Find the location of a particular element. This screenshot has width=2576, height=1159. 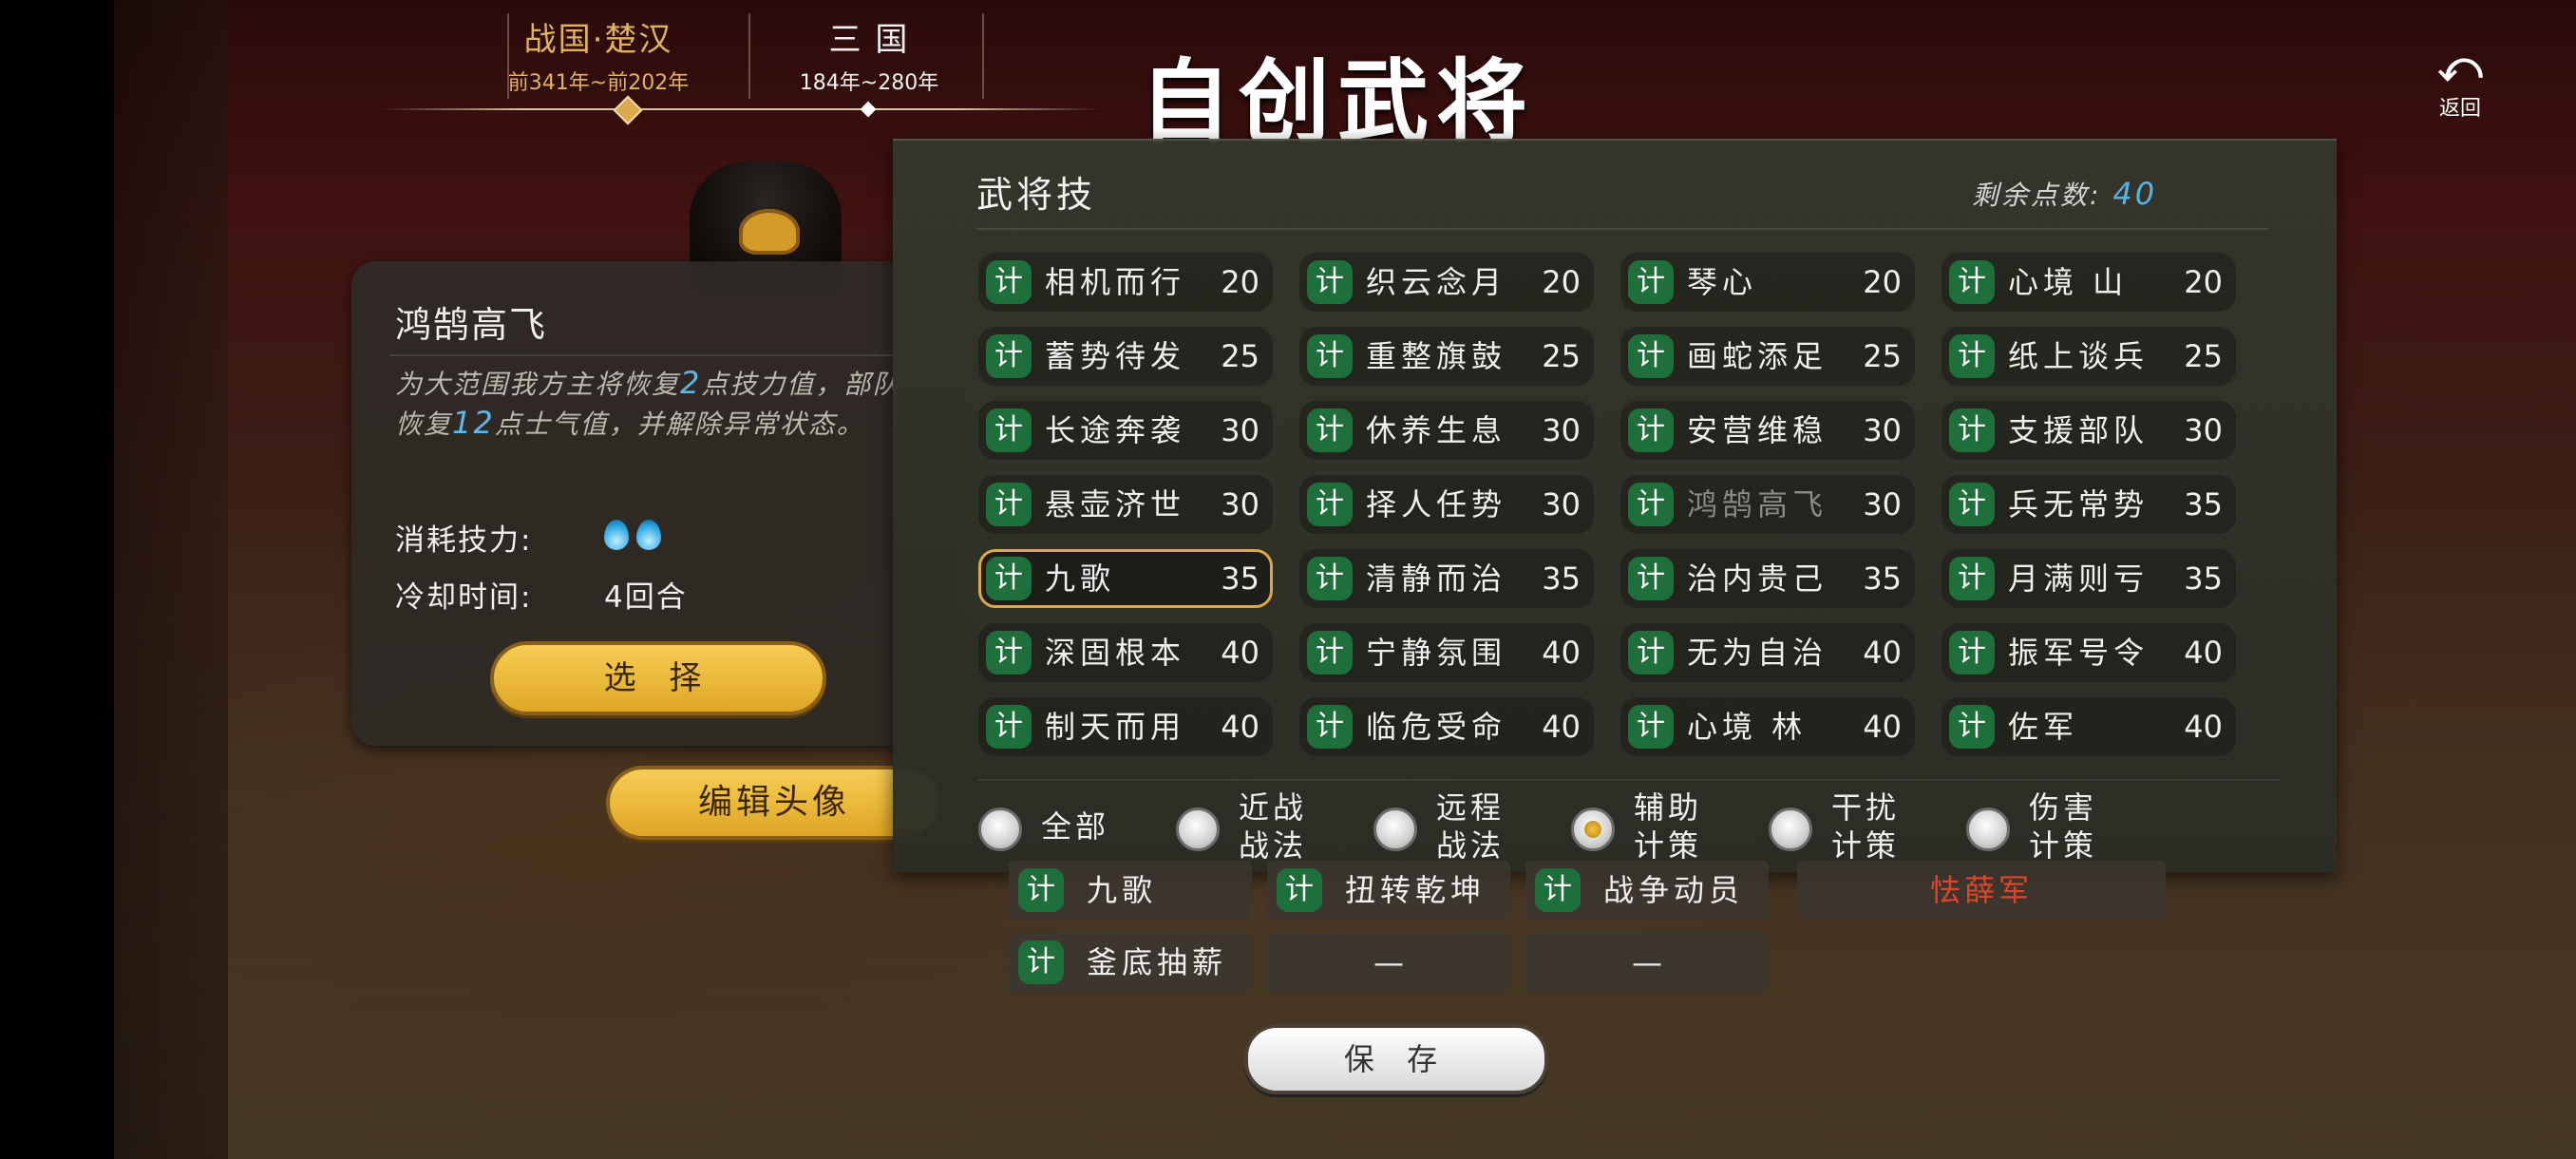

divider is located at coordinates (1622, 229).